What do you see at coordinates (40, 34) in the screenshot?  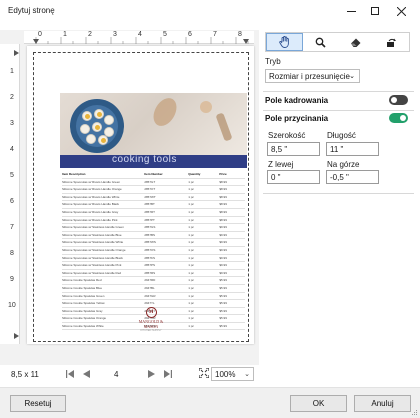 I see `ruler-label: 0` at bounding box center [40, 34].